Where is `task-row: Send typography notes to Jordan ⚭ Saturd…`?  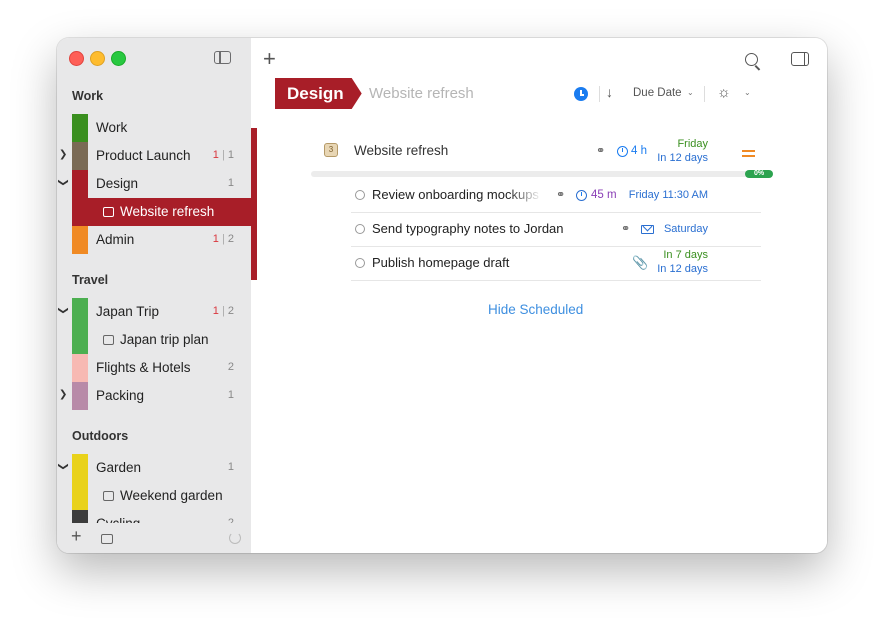
task-row: Send typography notes to Jordan ⚭ Saturd… is located at coordinates (556, 229).